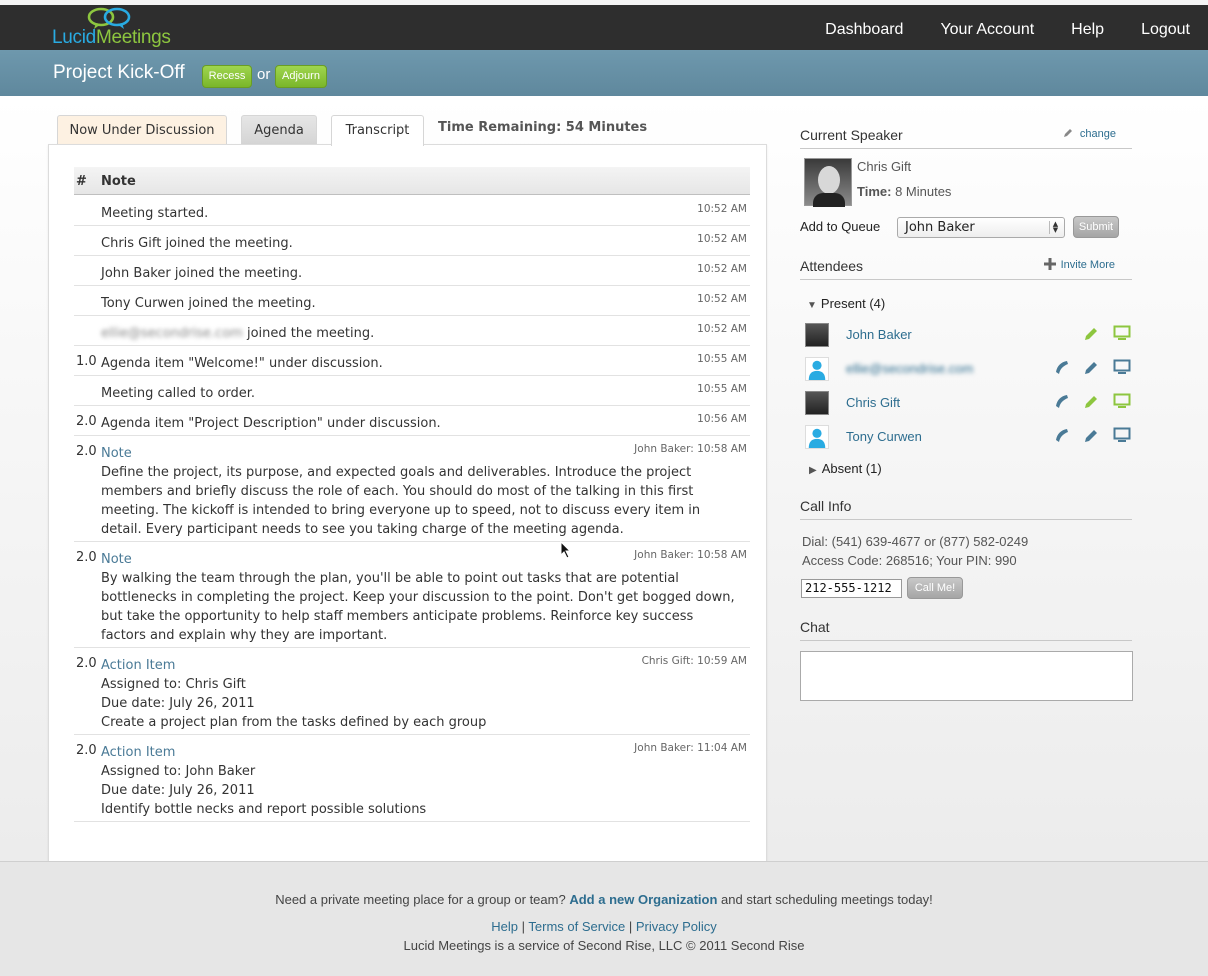 The width and height of the screenshot is (1208, 976). What do you see at coordinates (81, 181) in the screenshot?
I see `column-header-number: #` at bounding box center [81, 181].